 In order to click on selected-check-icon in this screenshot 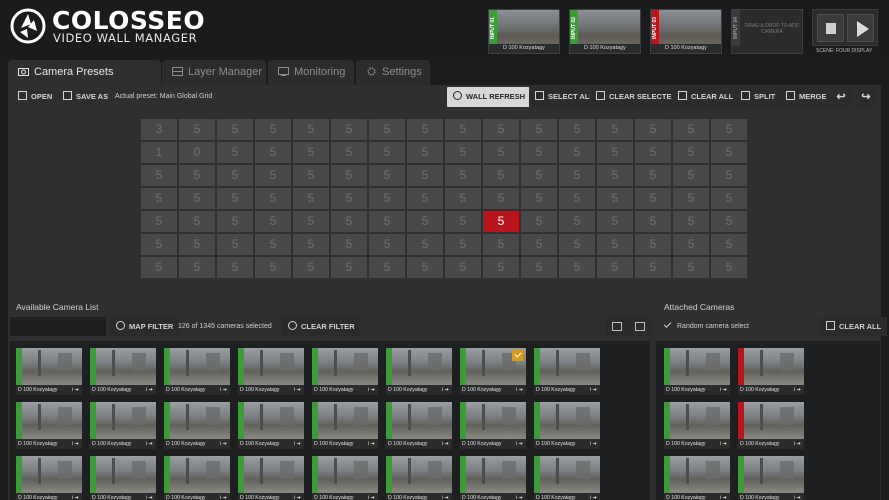, I will do `click(517, 355)`.